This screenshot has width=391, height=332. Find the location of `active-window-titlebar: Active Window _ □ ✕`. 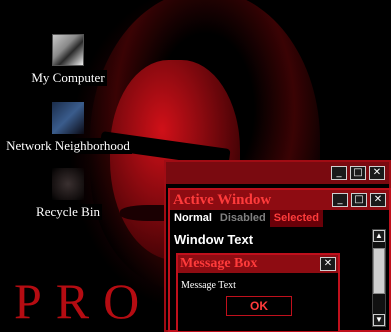

active-window-titlebar: Active Window _ □ ✕ is located at coordinates (279, 200).